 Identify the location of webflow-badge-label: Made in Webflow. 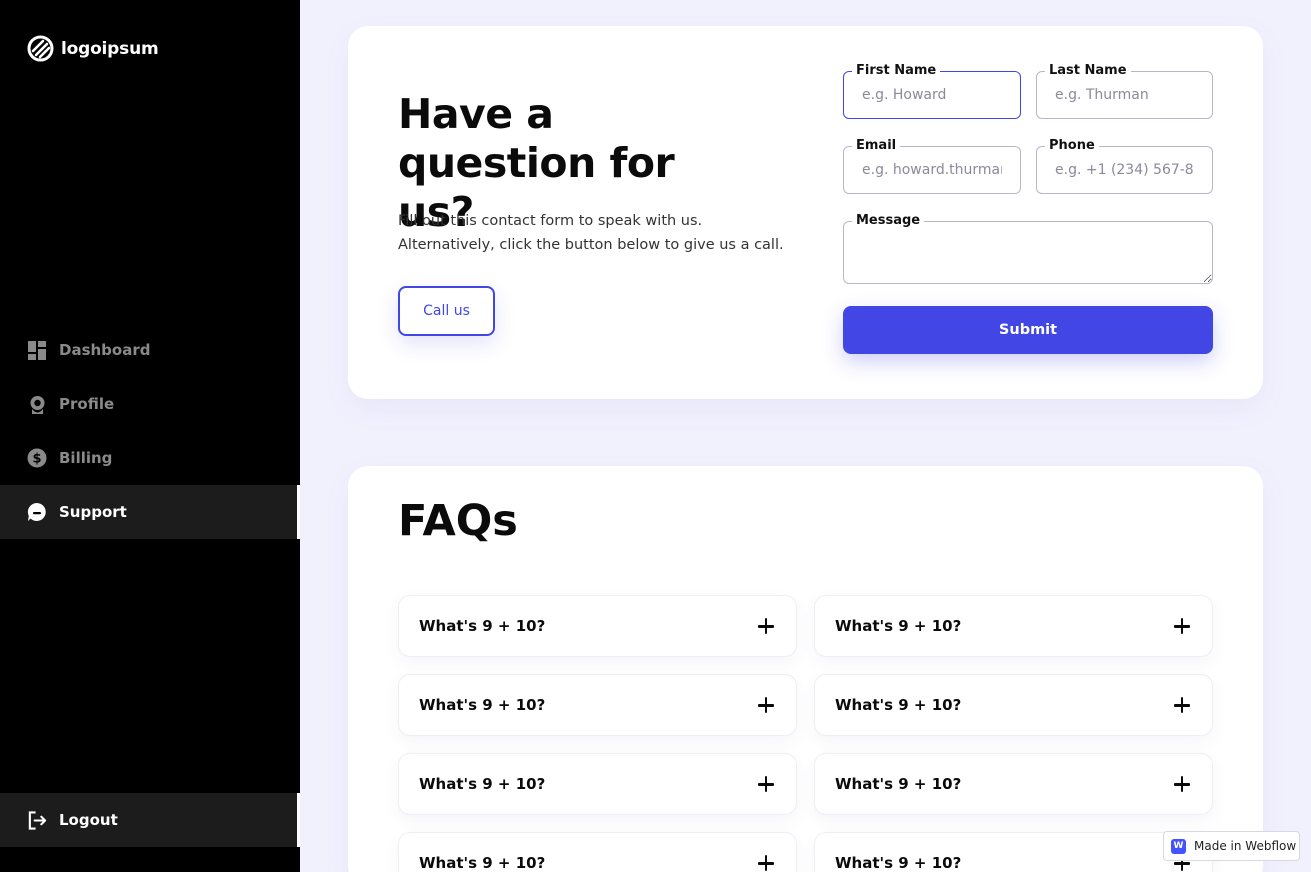
(1245, 846).